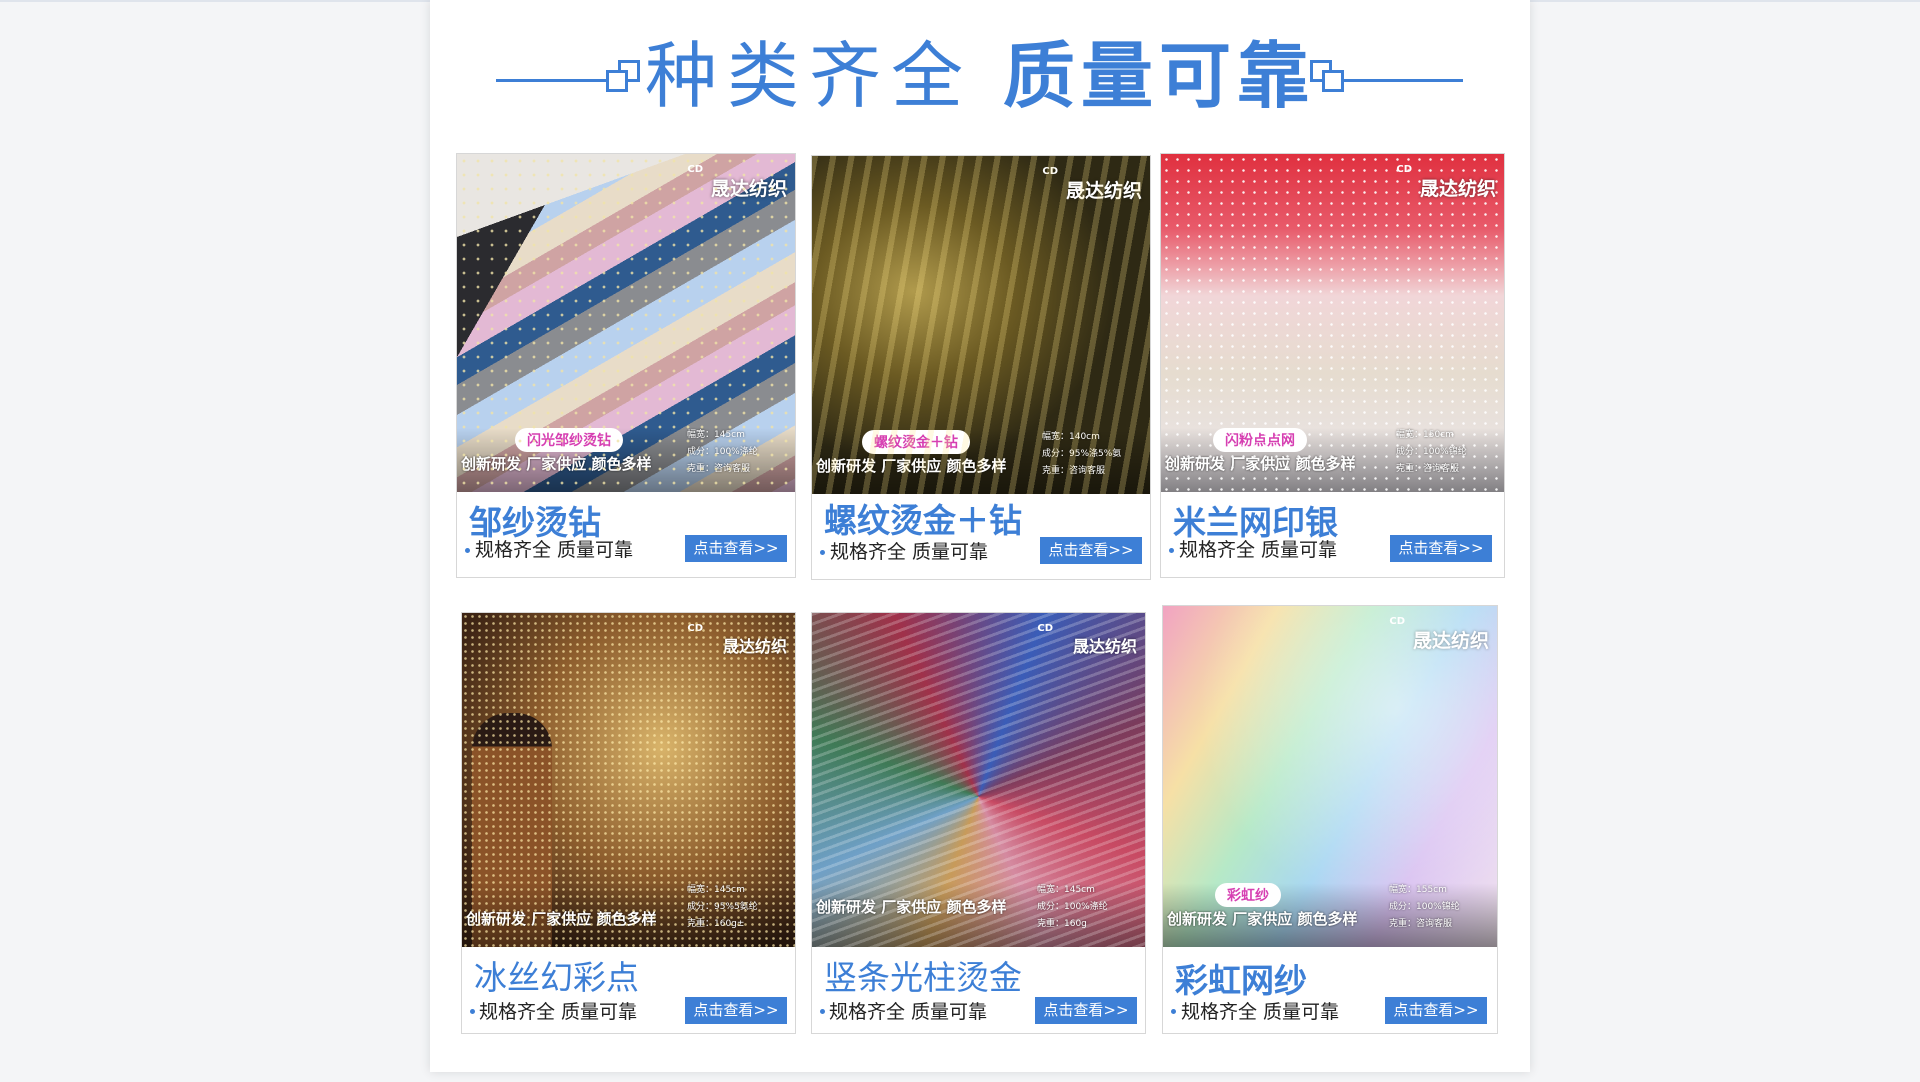 The height and width of the screenshot is (1082, 1920). What do you see at coordinates (556, 977) in the screenshot?
I see `product-name: 冰丝幻彩点` at bounding box center [556, 977].